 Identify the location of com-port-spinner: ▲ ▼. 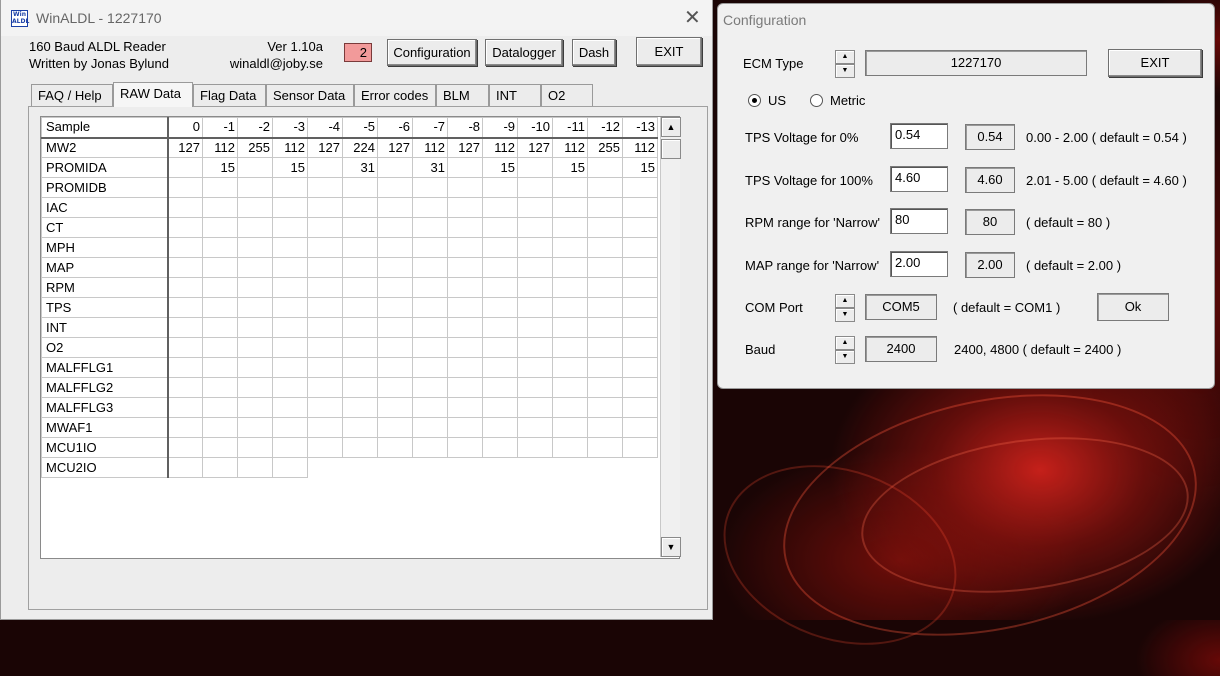
(845, 308).